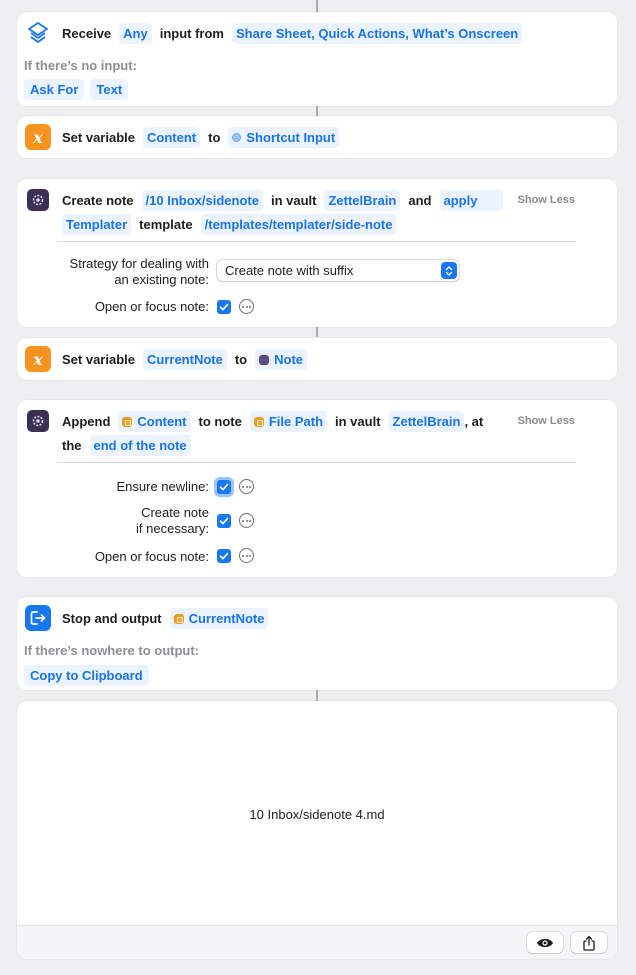  What do you see at coordinates (298, 224) in the screenshot?
I see `template-path-token: /templates/templater/side-note` at bounding box center [298, 224].